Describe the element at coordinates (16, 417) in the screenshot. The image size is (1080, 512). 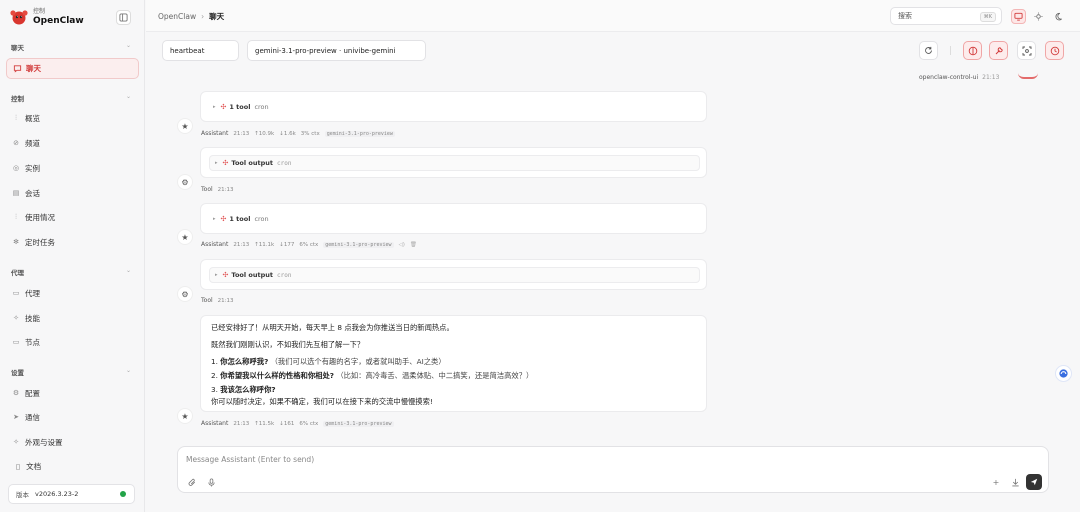
I see `send-icon: ➤` at that location.